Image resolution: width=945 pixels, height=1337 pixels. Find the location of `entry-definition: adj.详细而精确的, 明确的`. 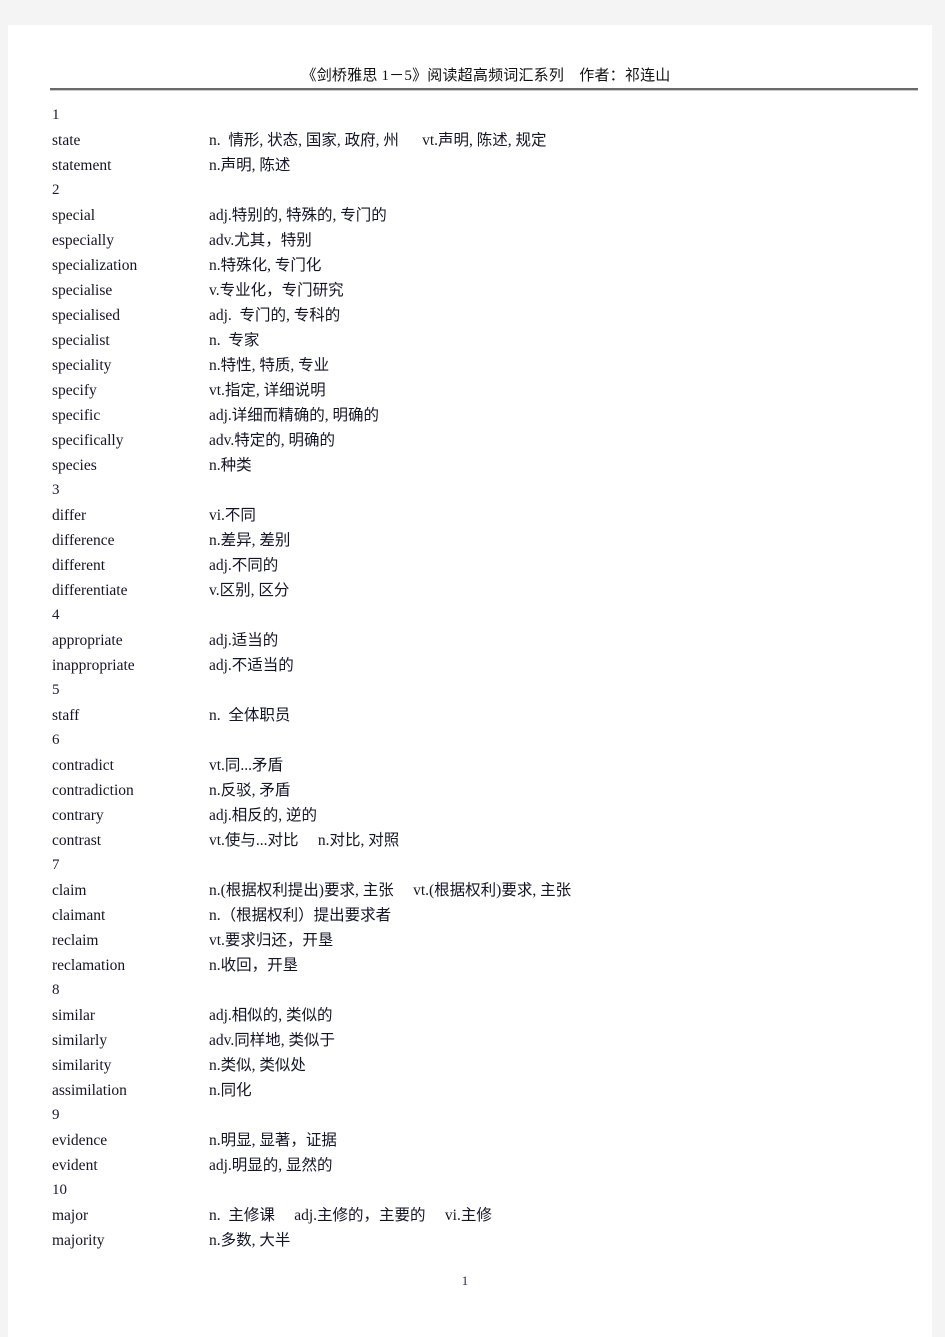

entry-definition: adj.详细而精确的, 明确的 is located at coordinates (294, 415).